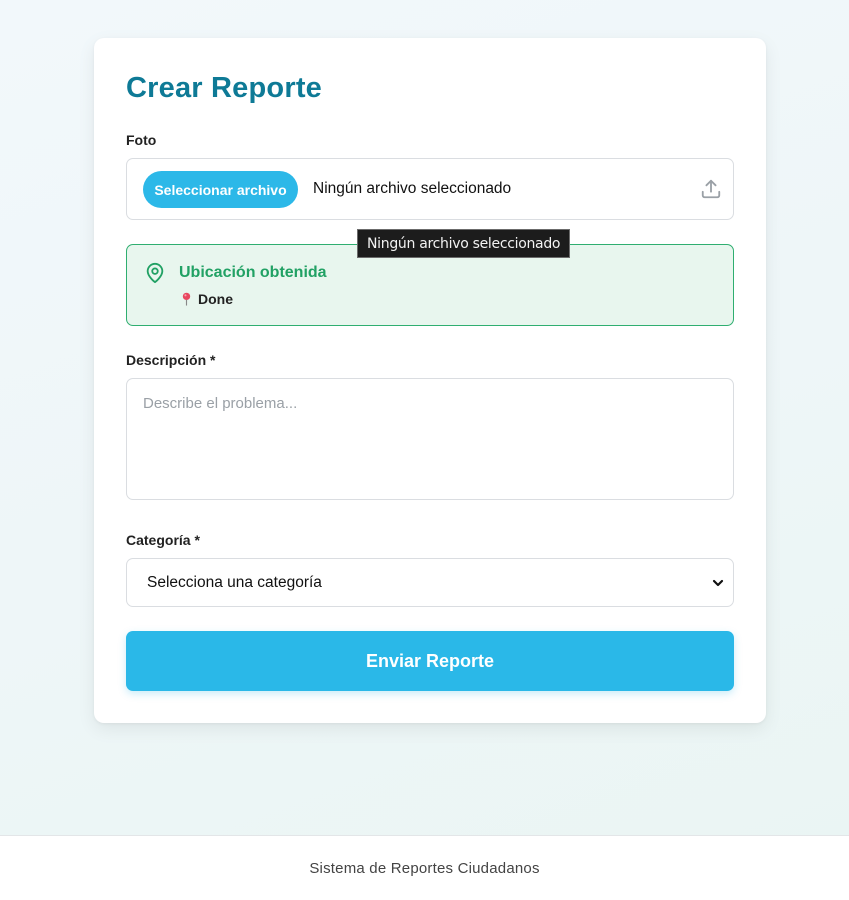  Describe the element at coordinates (430, 661) in the screenshot. I see `submit-report-button: Enviar Reporte` at that location.